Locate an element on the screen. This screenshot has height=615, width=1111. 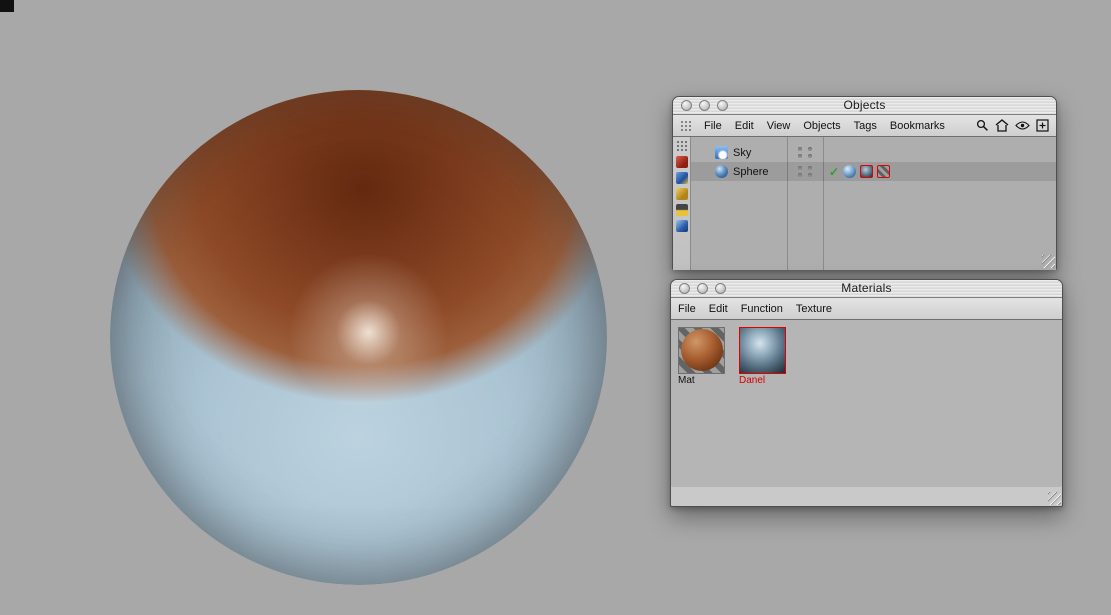
blue-star-tool-icon is located at coordinates (681, 226).